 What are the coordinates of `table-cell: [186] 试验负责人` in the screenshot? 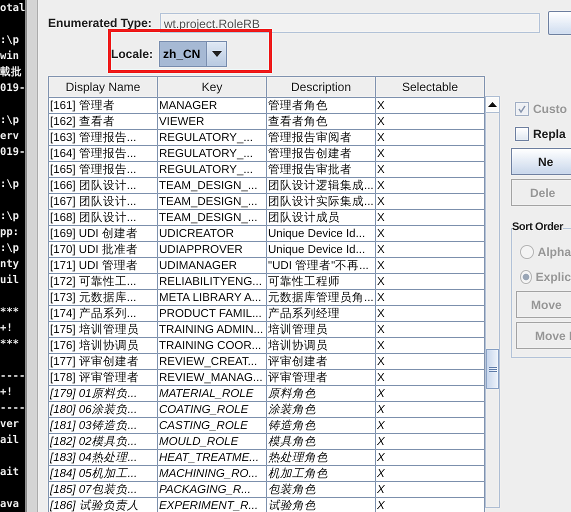 It's located at (103, 505).